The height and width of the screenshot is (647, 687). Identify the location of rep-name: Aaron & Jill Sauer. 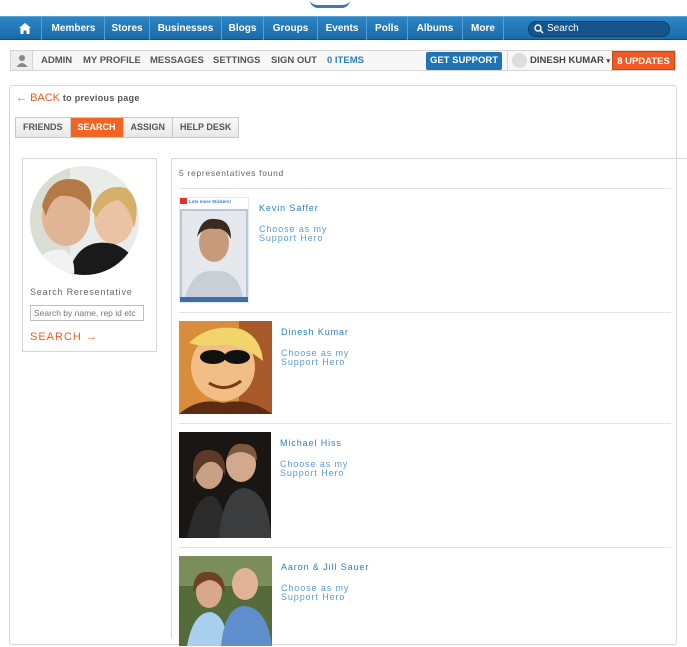
(325, 567).